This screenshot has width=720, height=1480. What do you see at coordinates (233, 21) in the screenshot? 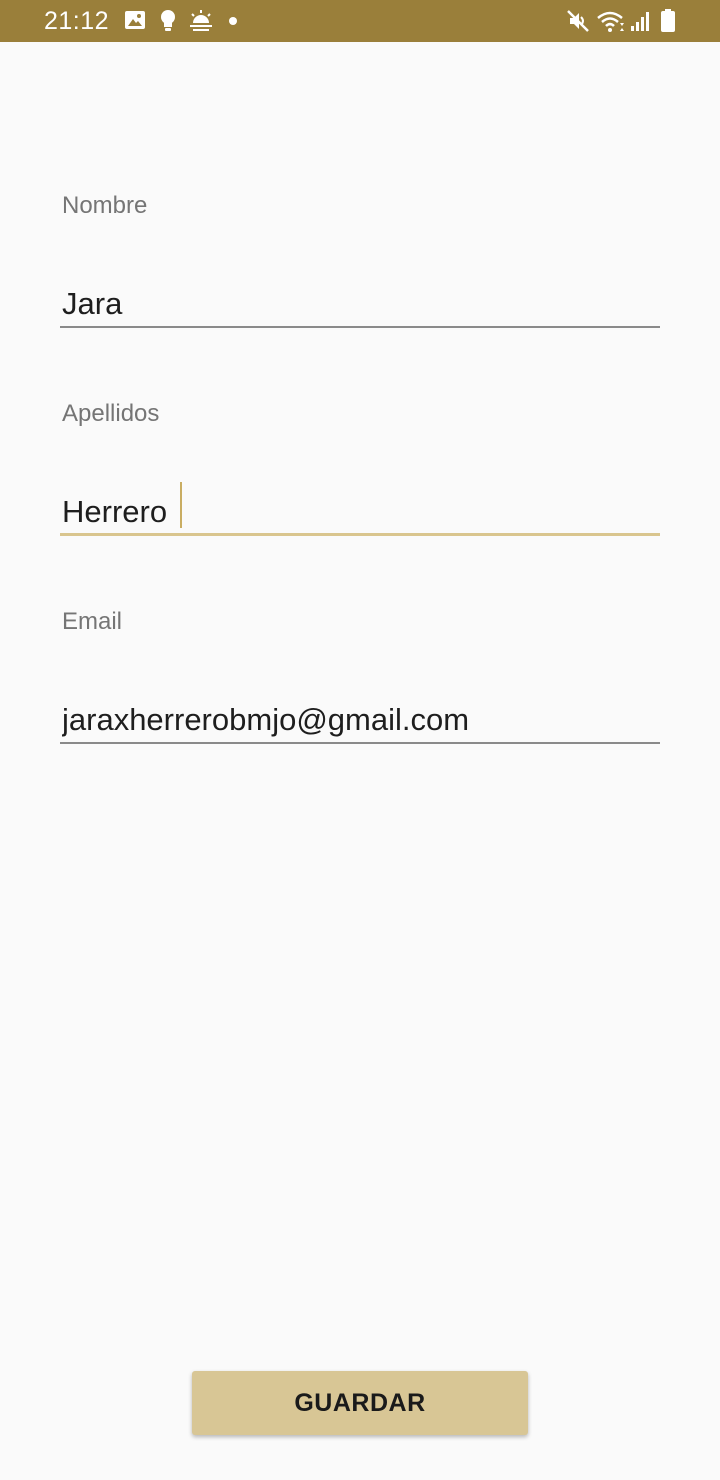
I see `dot-icon` at bounding box center [233, 21].